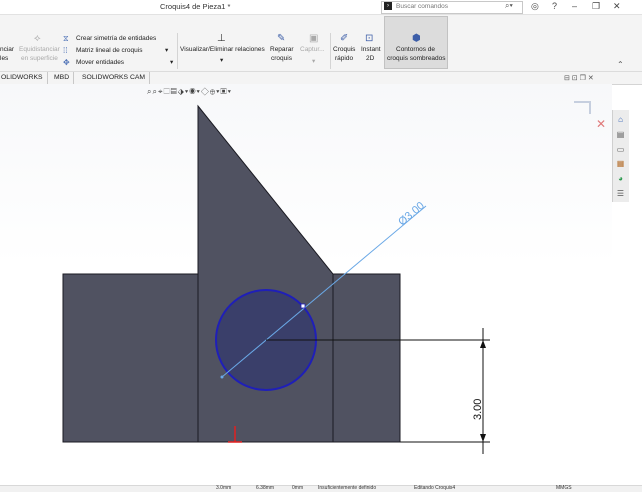 Image resolution: width=642 pixels, height=492 pixels. What do you see at coordinates (313, 62) in the screenshot?
I see `capture-dropdown-icon: ▾` at bounding box center [313, 62].